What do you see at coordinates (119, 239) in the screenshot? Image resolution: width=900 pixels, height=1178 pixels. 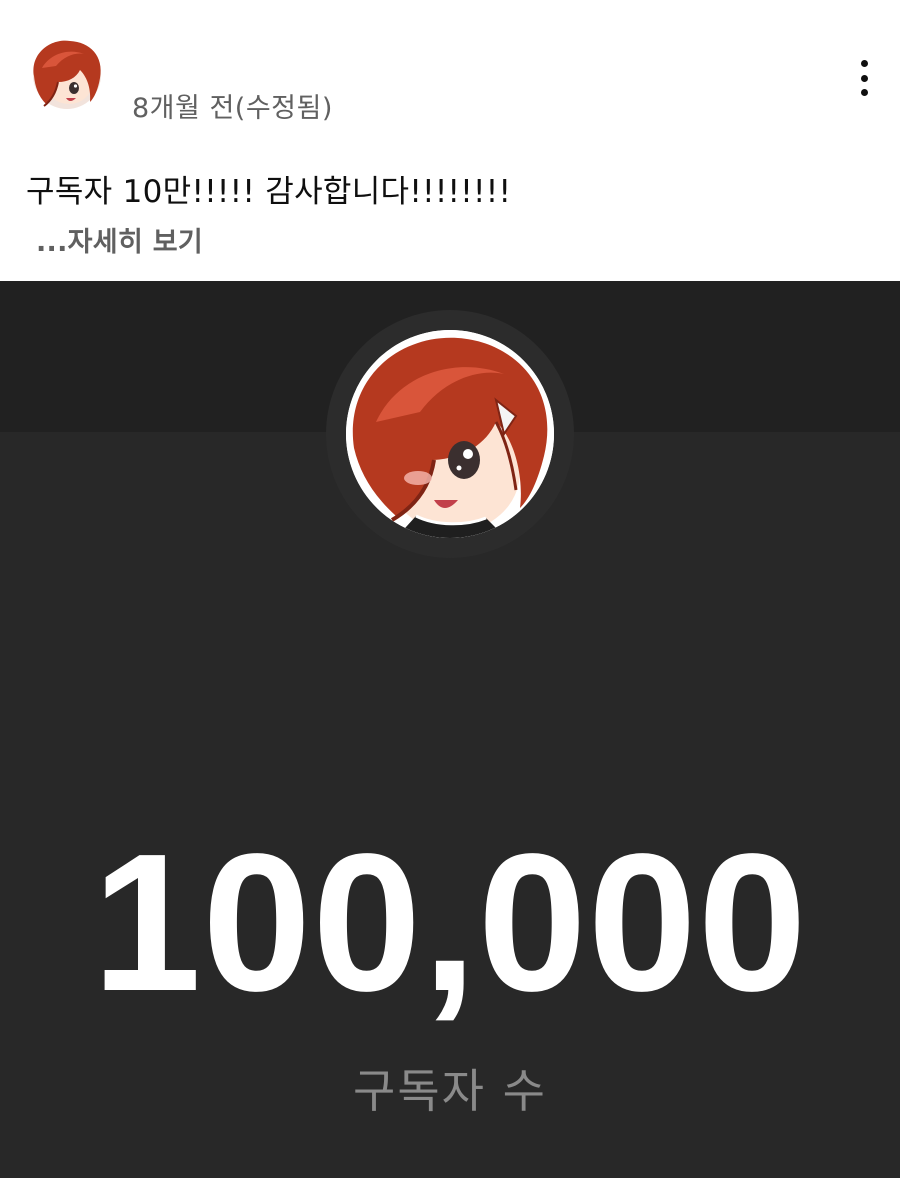 I see `read-more-link: ...자세히 보기` at bounding box center [119, 239].